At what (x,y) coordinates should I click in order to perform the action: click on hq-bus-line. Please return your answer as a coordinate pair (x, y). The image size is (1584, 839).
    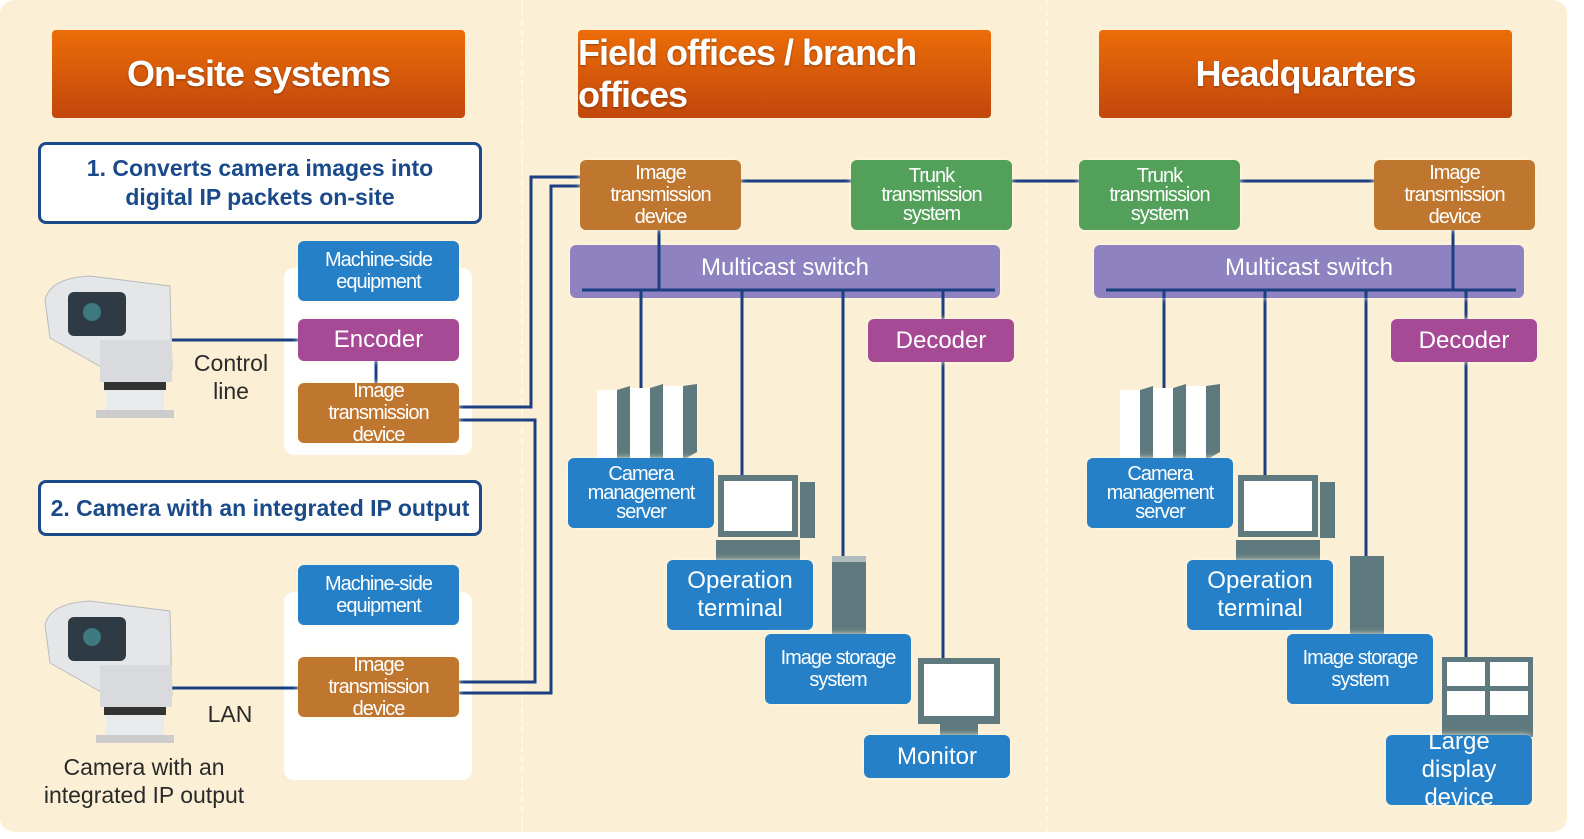
    Looking at the image, I should click on (1311, 264).